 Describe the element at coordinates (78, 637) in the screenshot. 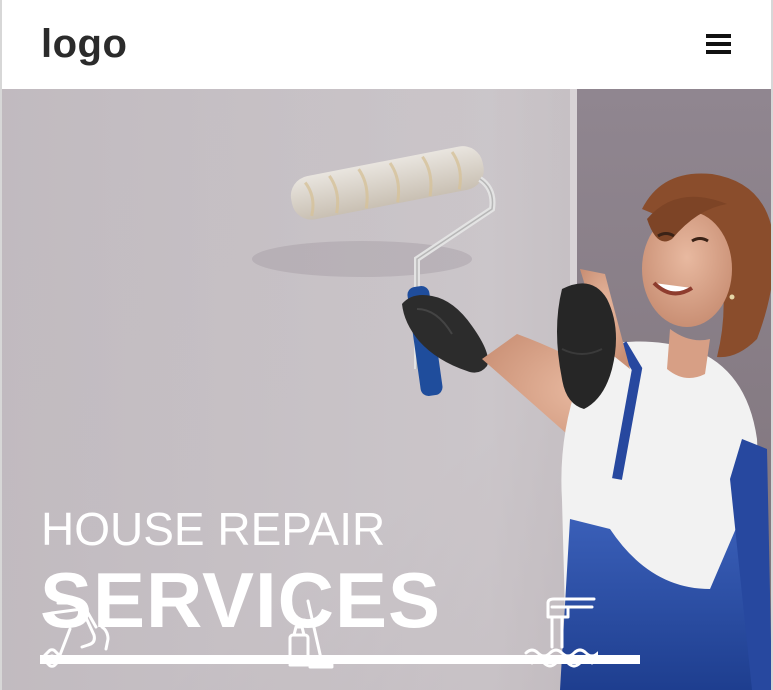

I see `paint-roller-icon` at that location.